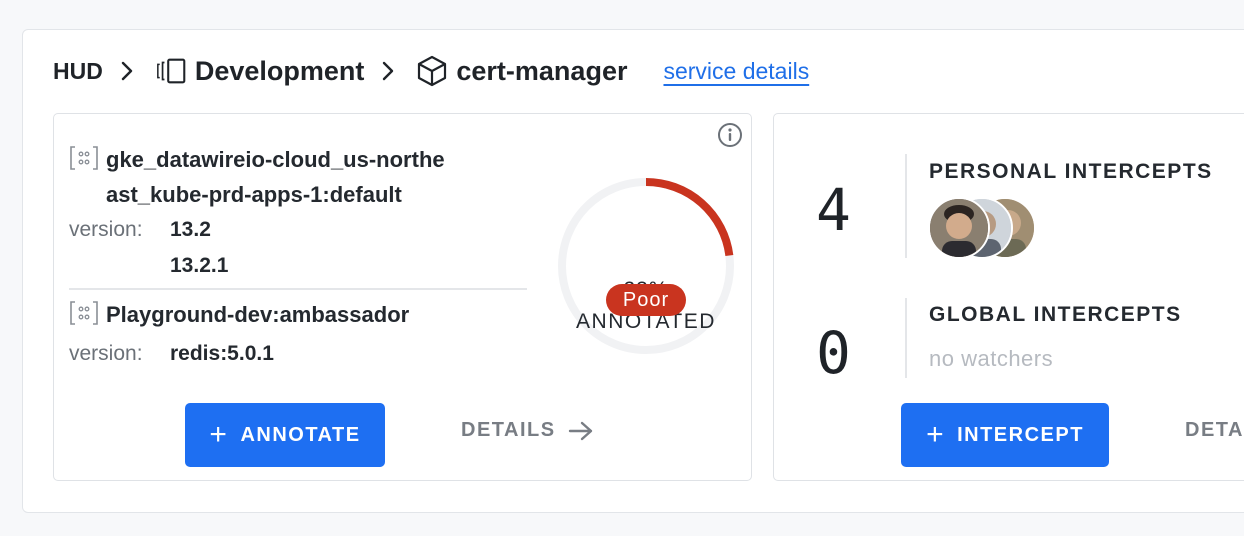  What do you see at coordinates (646, 266) in the screenshot?
I see `annotation-gauge: 23% ANNOTATED` at bounding box center [646, 266].